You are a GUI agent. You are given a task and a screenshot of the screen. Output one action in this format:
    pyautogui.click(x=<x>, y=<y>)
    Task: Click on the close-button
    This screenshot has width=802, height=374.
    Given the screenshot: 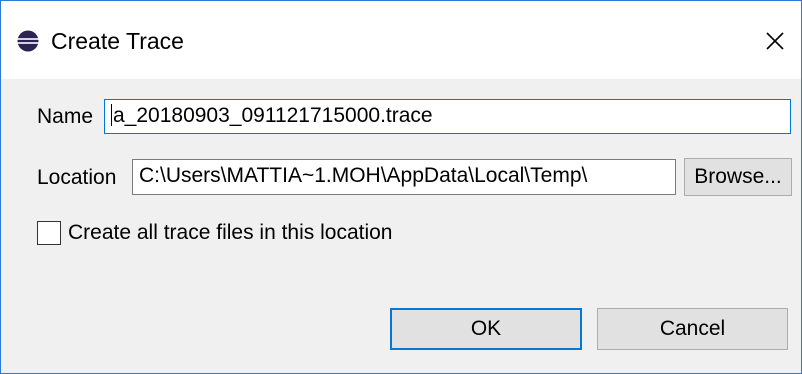 What is the action you would take?
    pyautogui.click(x=775, y=41)
    